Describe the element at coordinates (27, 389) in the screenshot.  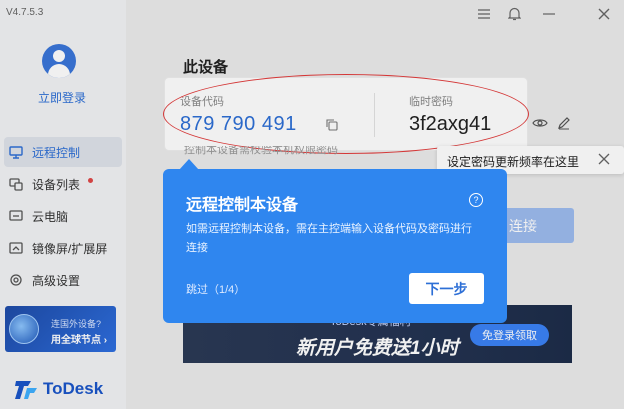
I see `todesk-logo-icon` at that location.